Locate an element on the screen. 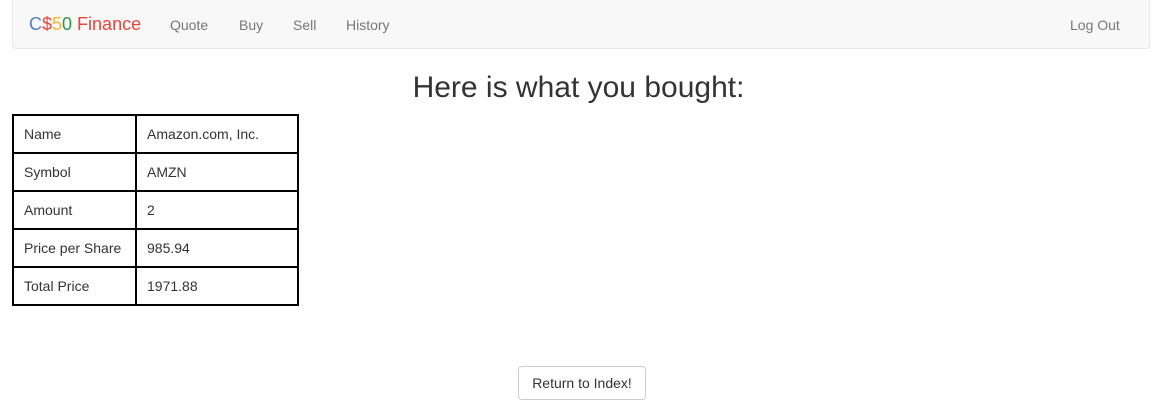 This screenshot has height=419, width=1157. row-value: 985.94 is located at coordinates (217, 248).